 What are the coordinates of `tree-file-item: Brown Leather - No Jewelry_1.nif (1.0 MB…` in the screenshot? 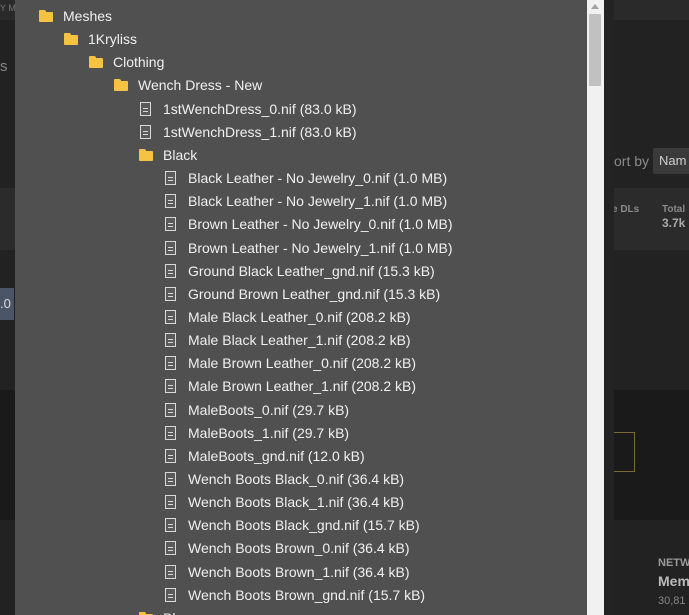 It's located at (308, 248).